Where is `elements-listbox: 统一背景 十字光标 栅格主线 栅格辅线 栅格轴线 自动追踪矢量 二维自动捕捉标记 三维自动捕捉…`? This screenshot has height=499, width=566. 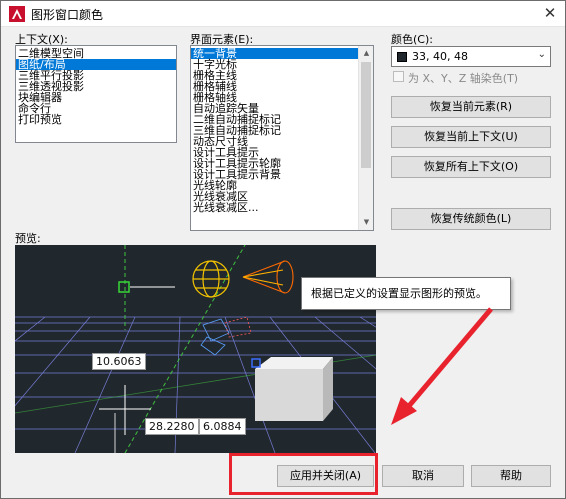
elements-listbox: 统一背景 十字光标 栅格主线 栅格辅线 栅格轴线 自动追踪矢量 二维自动捕捉标记 三维自动捕捉… is located at coordinates (282, 138).